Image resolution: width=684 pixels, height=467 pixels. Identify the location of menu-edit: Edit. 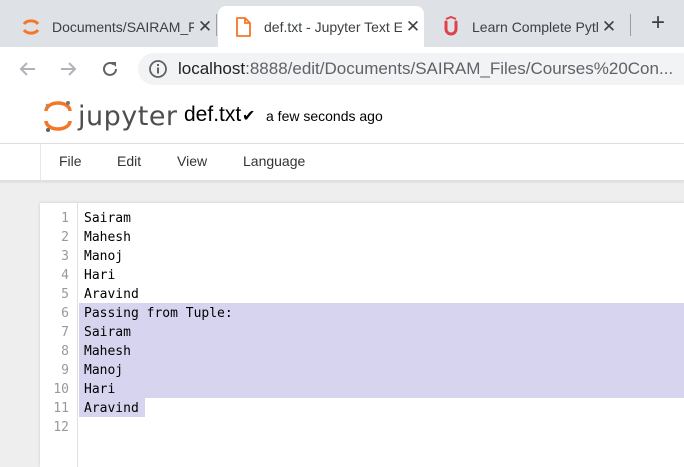
(129, 161).